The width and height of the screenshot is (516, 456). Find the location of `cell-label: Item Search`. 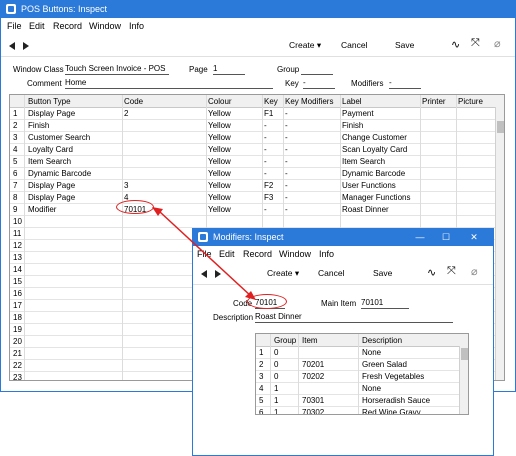

cell-label: Item Search is located at coordinates (363, 161).